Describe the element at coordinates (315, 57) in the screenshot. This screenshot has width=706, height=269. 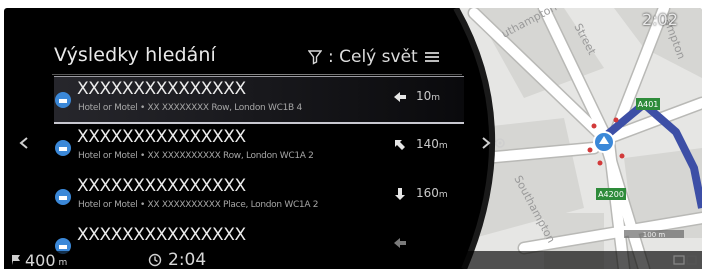
I see `filter-icon` at that location.